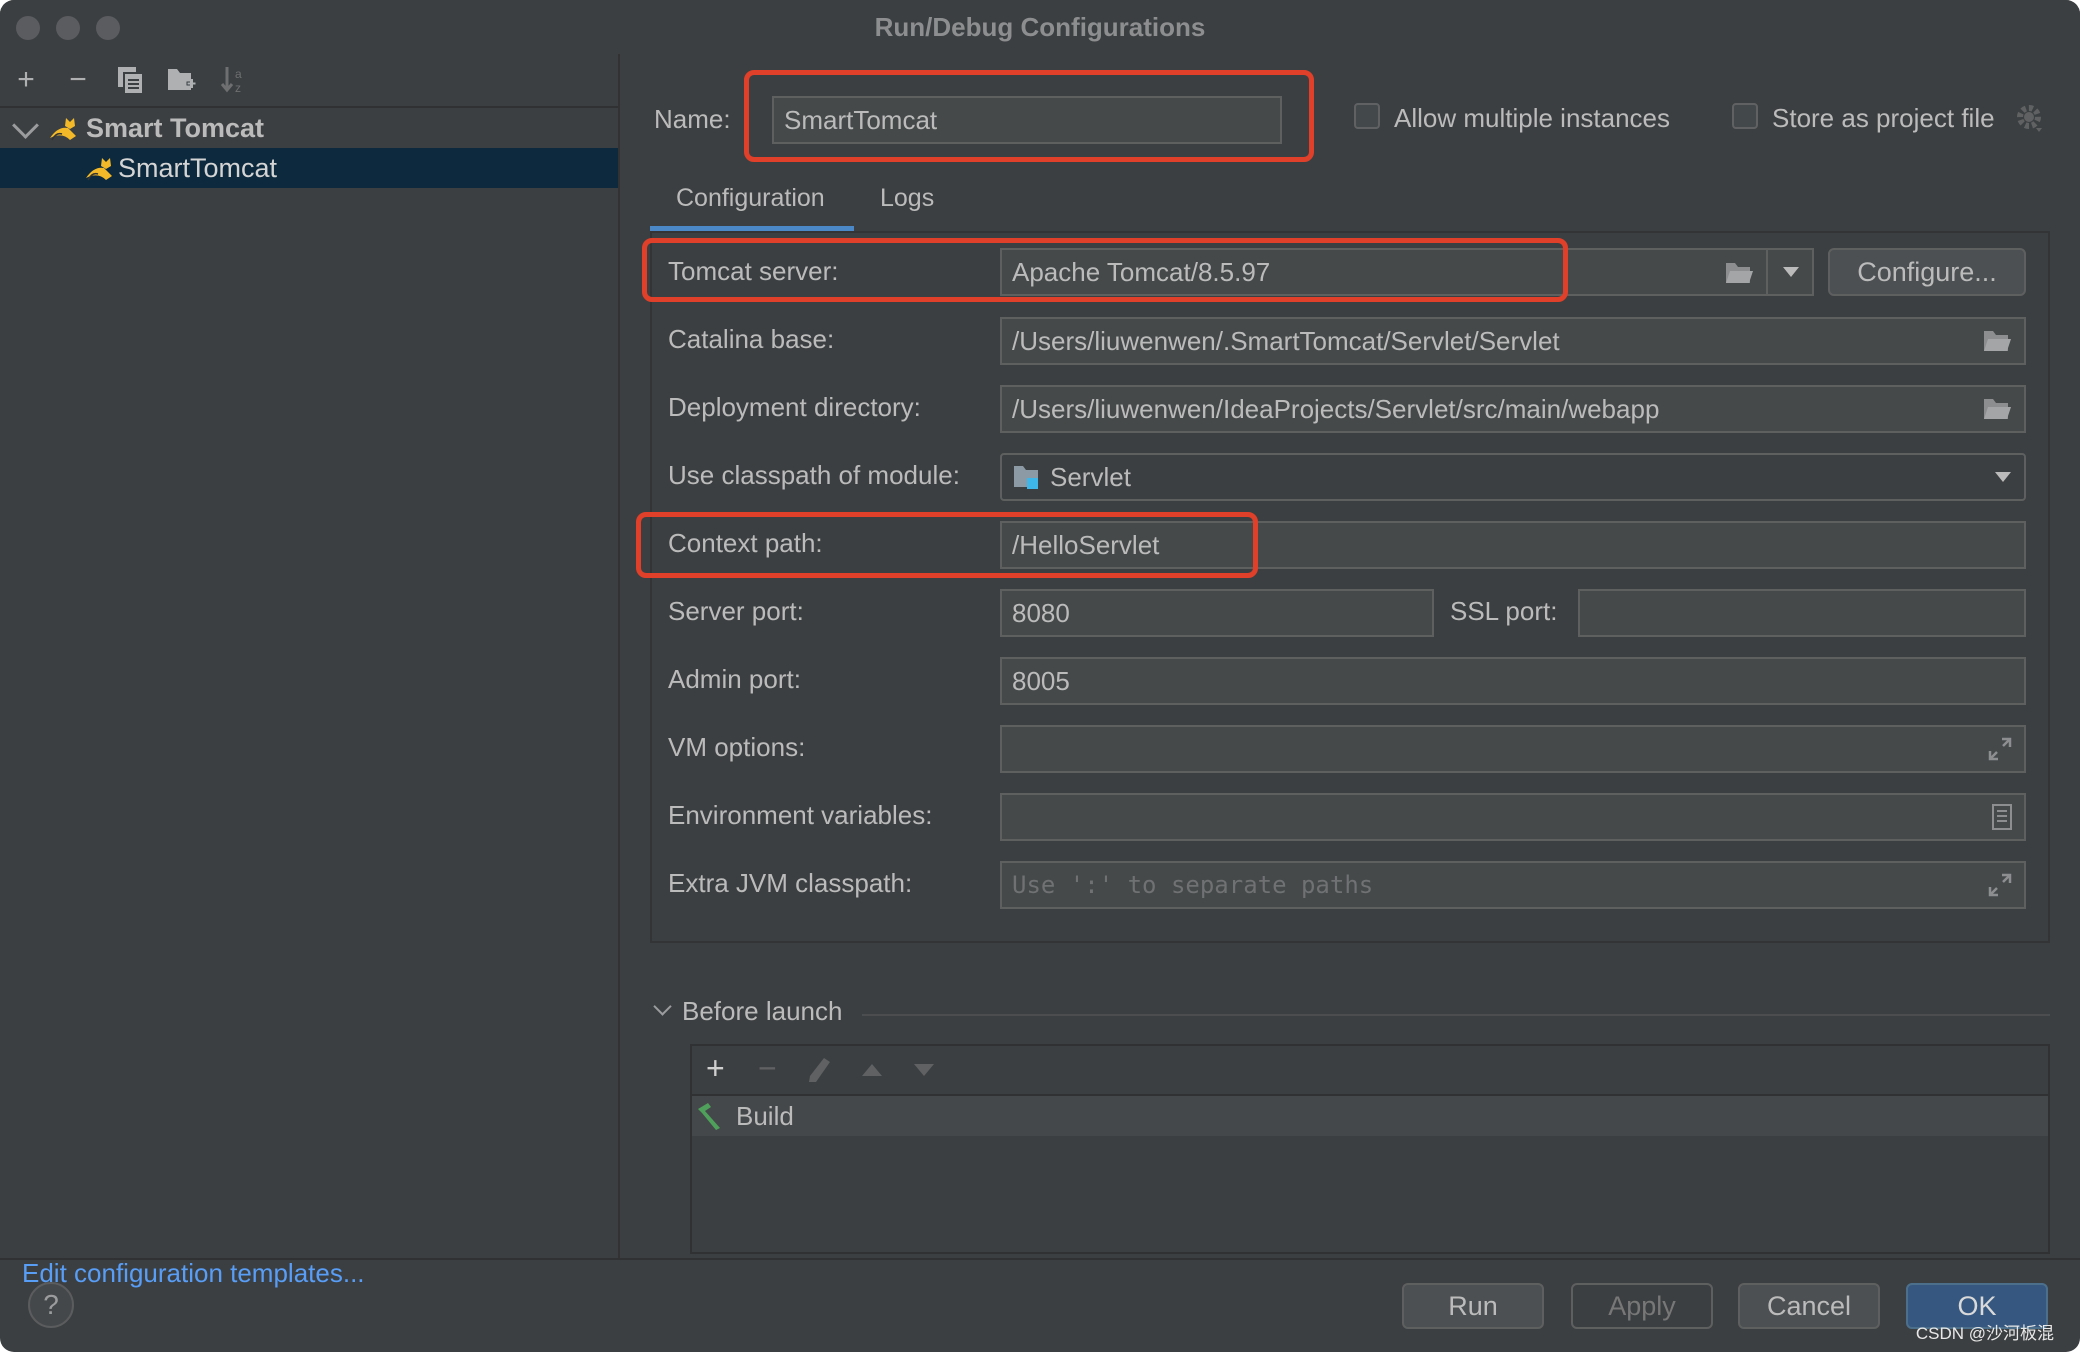 This screenshot has width=2080, height=1352. I want to click on document-icon, so click(2002, 817).